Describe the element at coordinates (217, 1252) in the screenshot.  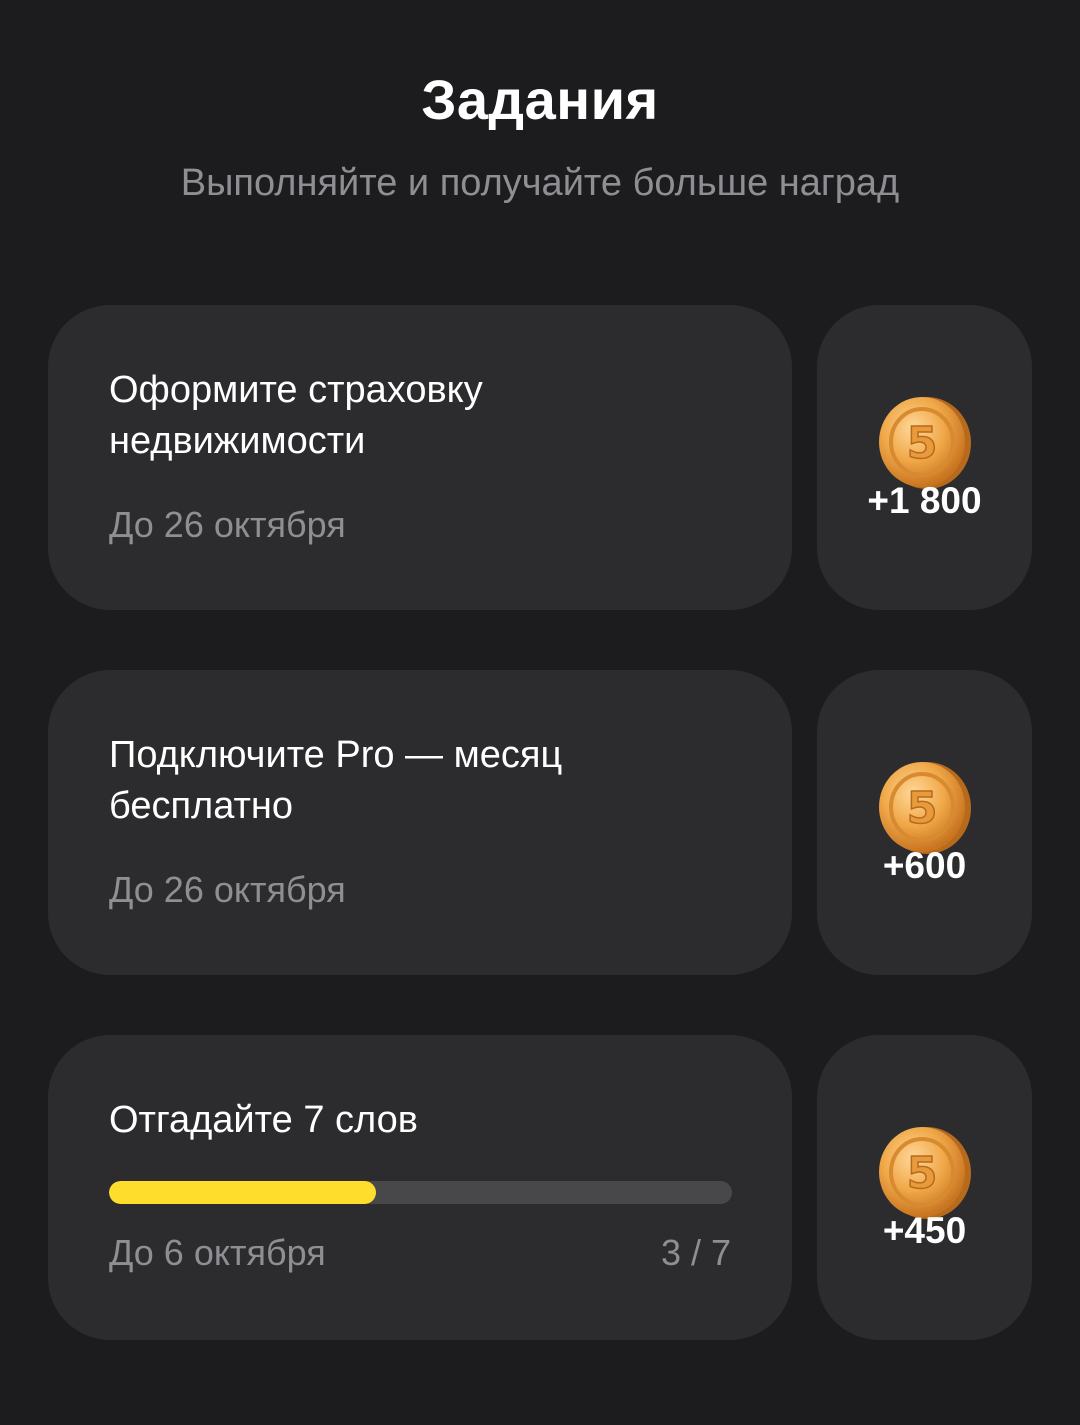
I see `task-deadline: До 6 октября` at that location.